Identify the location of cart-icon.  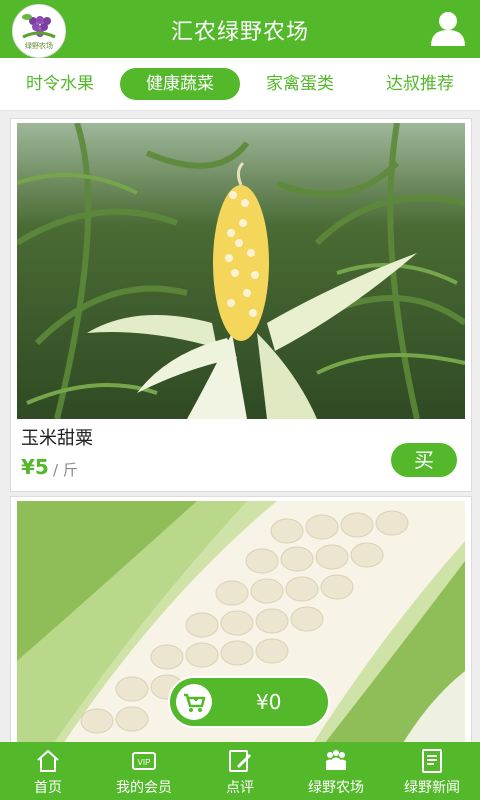
(195, 702).